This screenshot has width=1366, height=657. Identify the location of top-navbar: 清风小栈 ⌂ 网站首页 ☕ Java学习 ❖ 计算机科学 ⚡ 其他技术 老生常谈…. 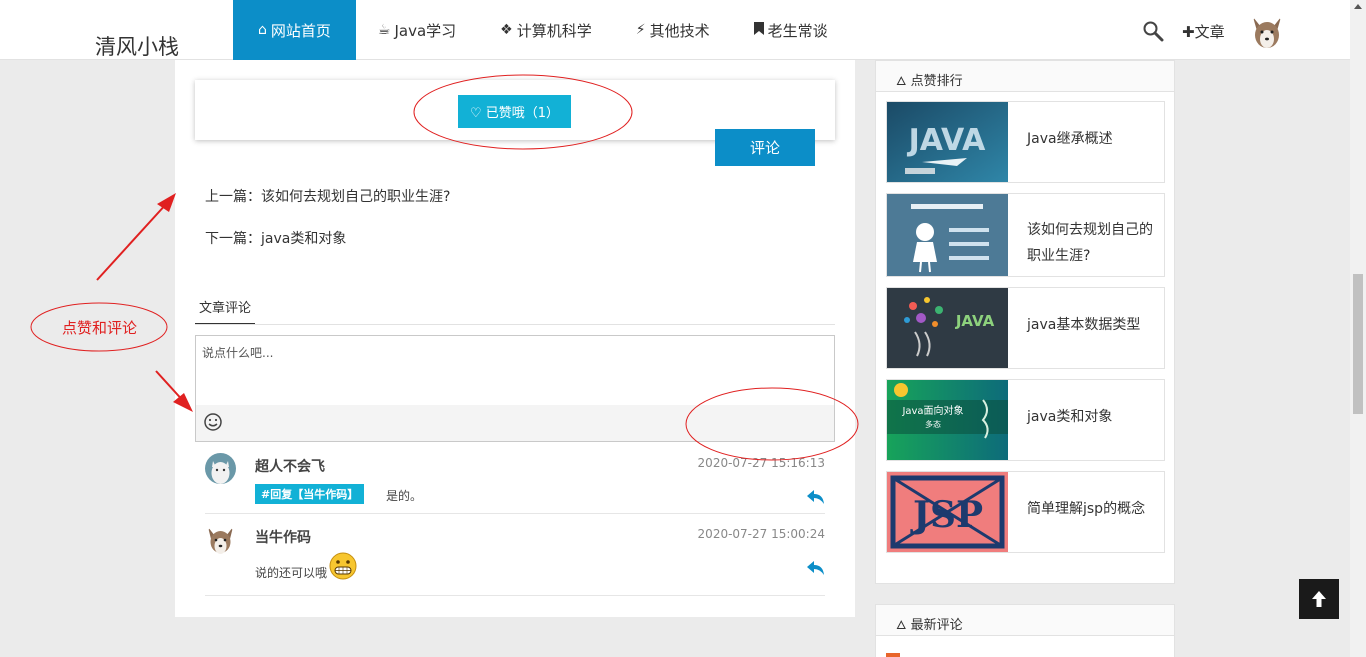
(675, 30).